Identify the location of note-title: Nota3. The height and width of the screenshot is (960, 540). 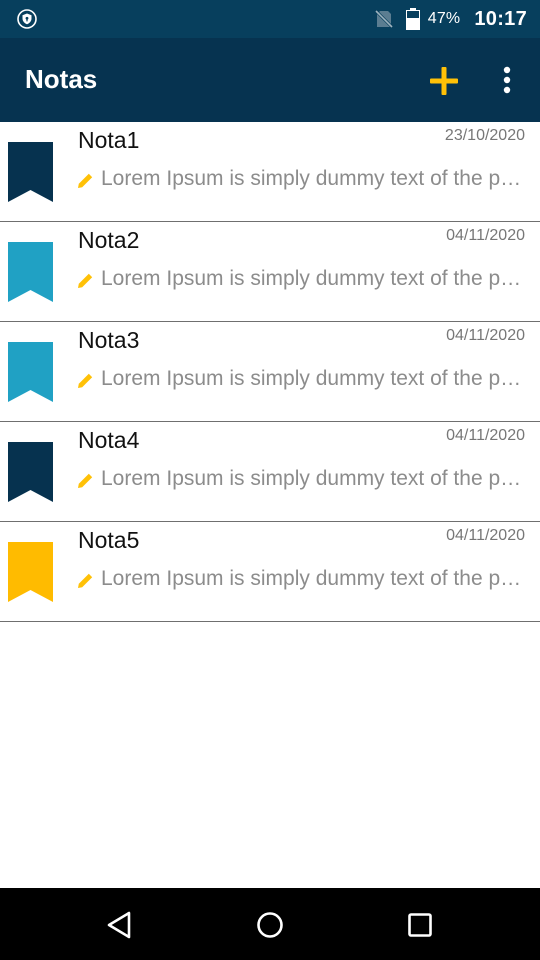
(109, 340).